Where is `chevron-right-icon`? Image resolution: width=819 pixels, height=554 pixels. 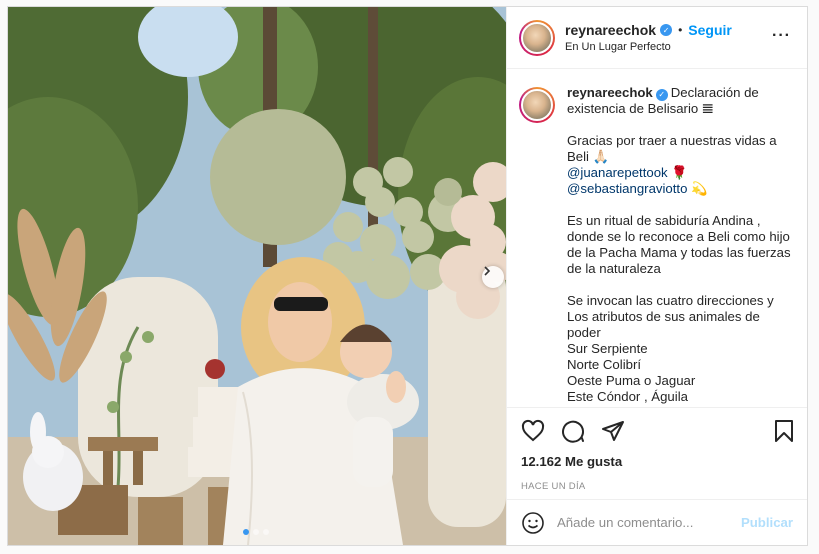
chevron-right-icon is located at coordinates (487, 271).